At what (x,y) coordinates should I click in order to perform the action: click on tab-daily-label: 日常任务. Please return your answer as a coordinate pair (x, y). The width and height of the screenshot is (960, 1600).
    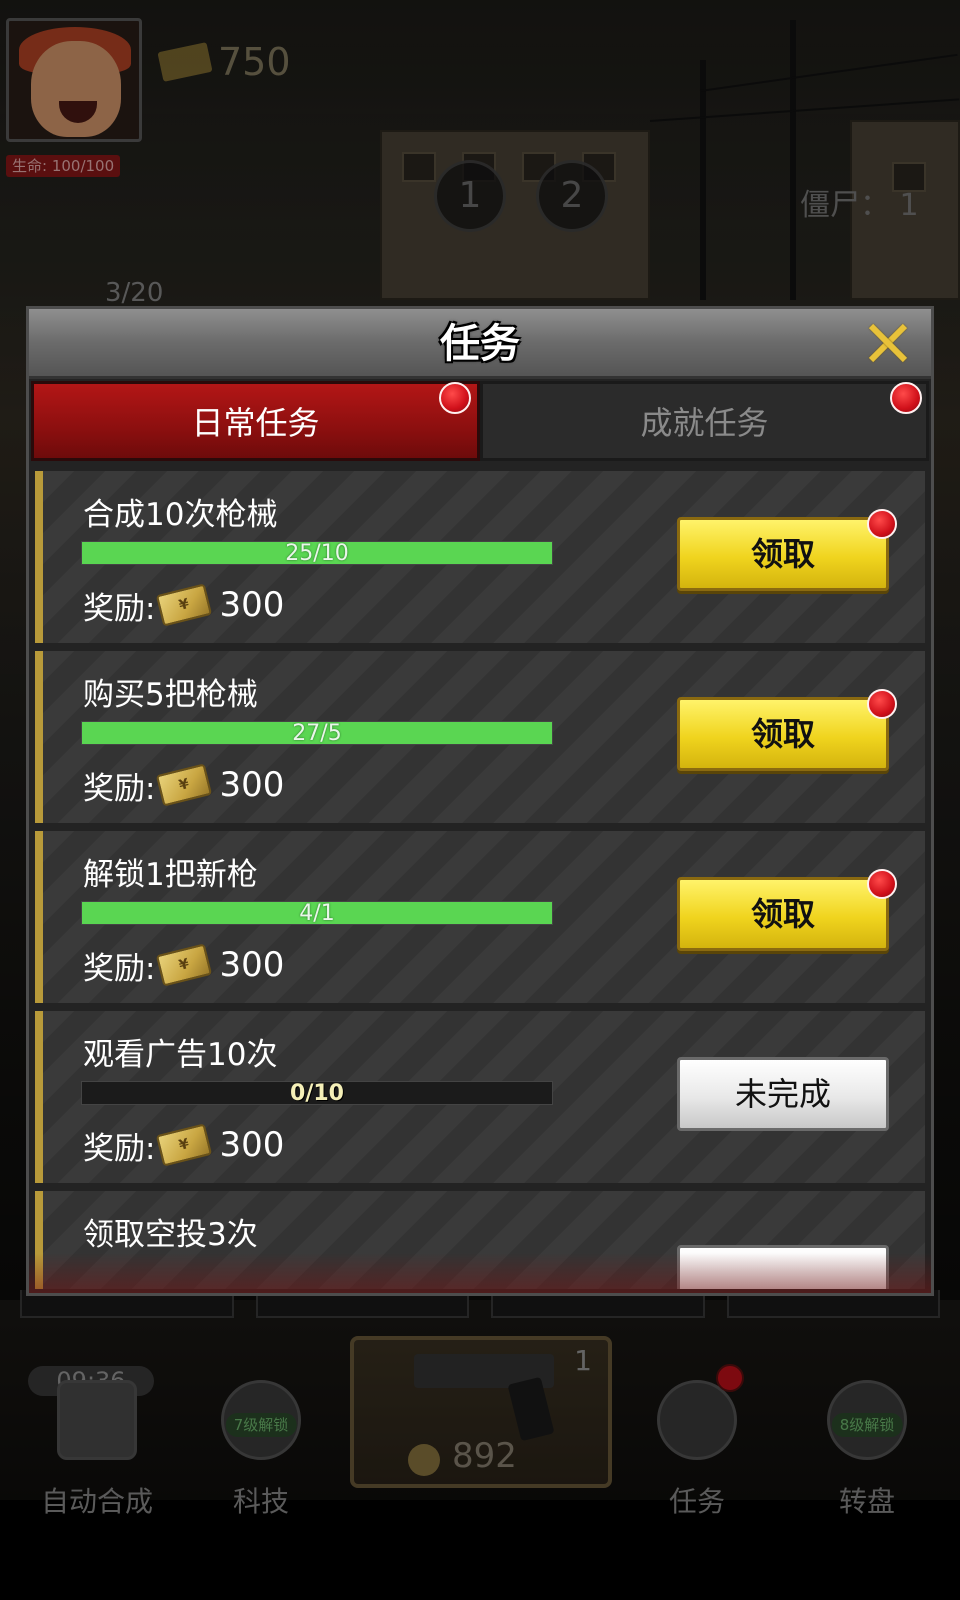
    Looking at the image, I should click on (255, 423).